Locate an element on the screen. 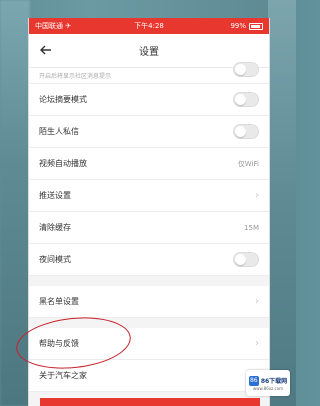  settings-row-blacklist: 黑名单设置 › is located at coordinates (149, 302).